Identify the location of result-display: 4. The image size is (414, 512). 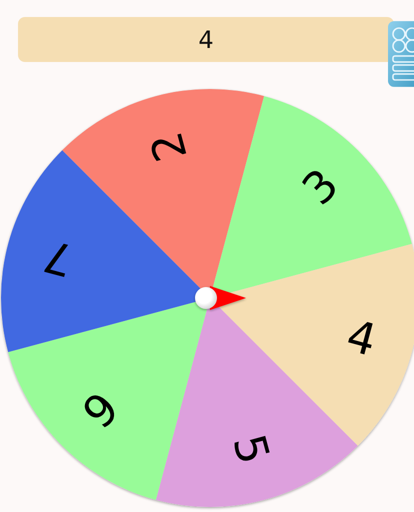
(206, 39).